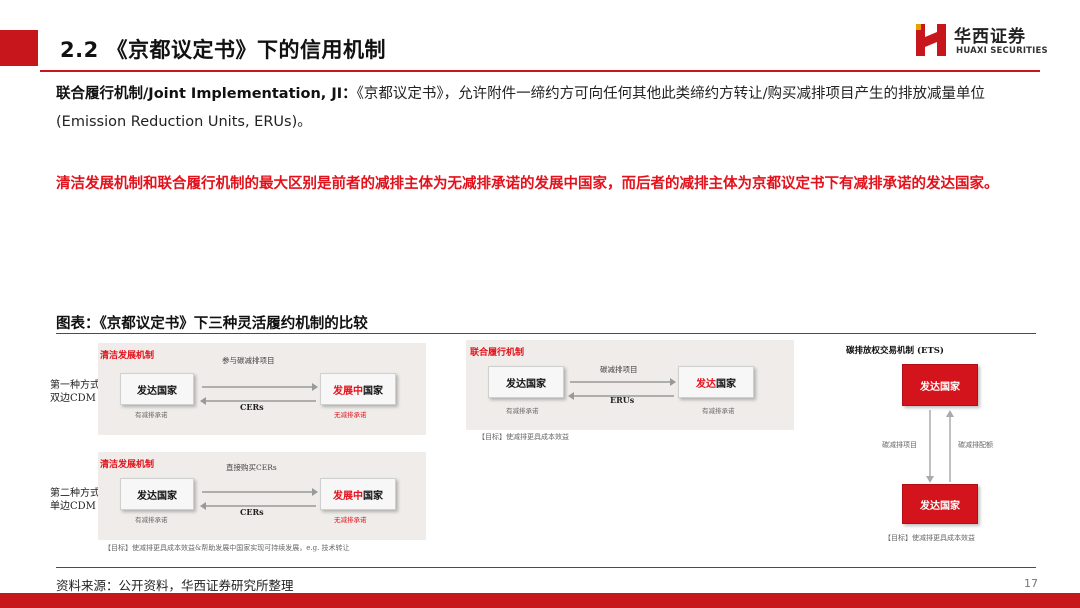 This screenshot has height=608, width=1080. I want to click on cdm2-right-box-part-c: 国家, so click(373, 496).